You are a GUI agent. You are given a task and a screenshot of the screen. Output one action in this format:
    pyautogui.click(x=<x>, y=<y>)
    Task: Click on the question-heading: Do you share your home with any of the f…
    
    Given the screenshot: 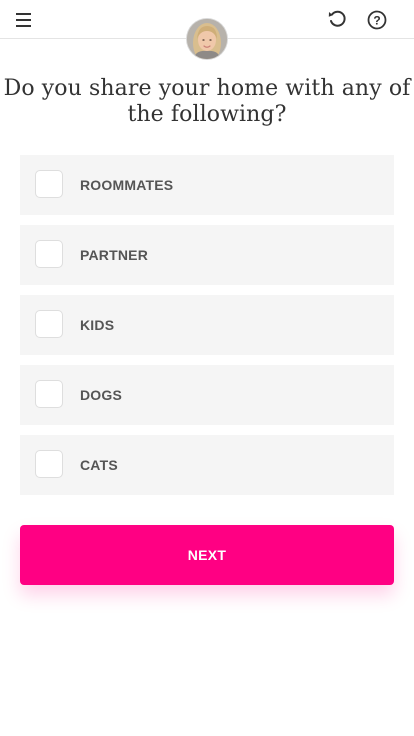 What is the action you would take?
    pyautogui.click(x=207, y=101)
    